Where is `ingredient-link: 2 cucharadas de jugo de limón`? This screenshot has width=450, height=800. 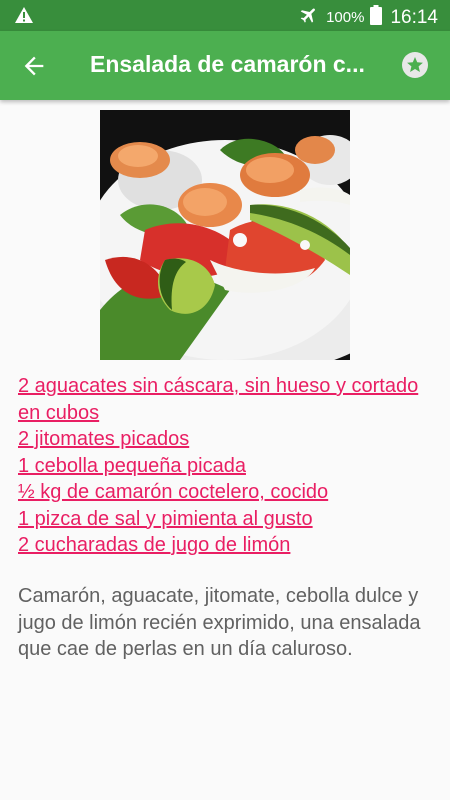
ingredient-link: 2 cucharadas de jugo de limón is located at coordinates (228, 545).